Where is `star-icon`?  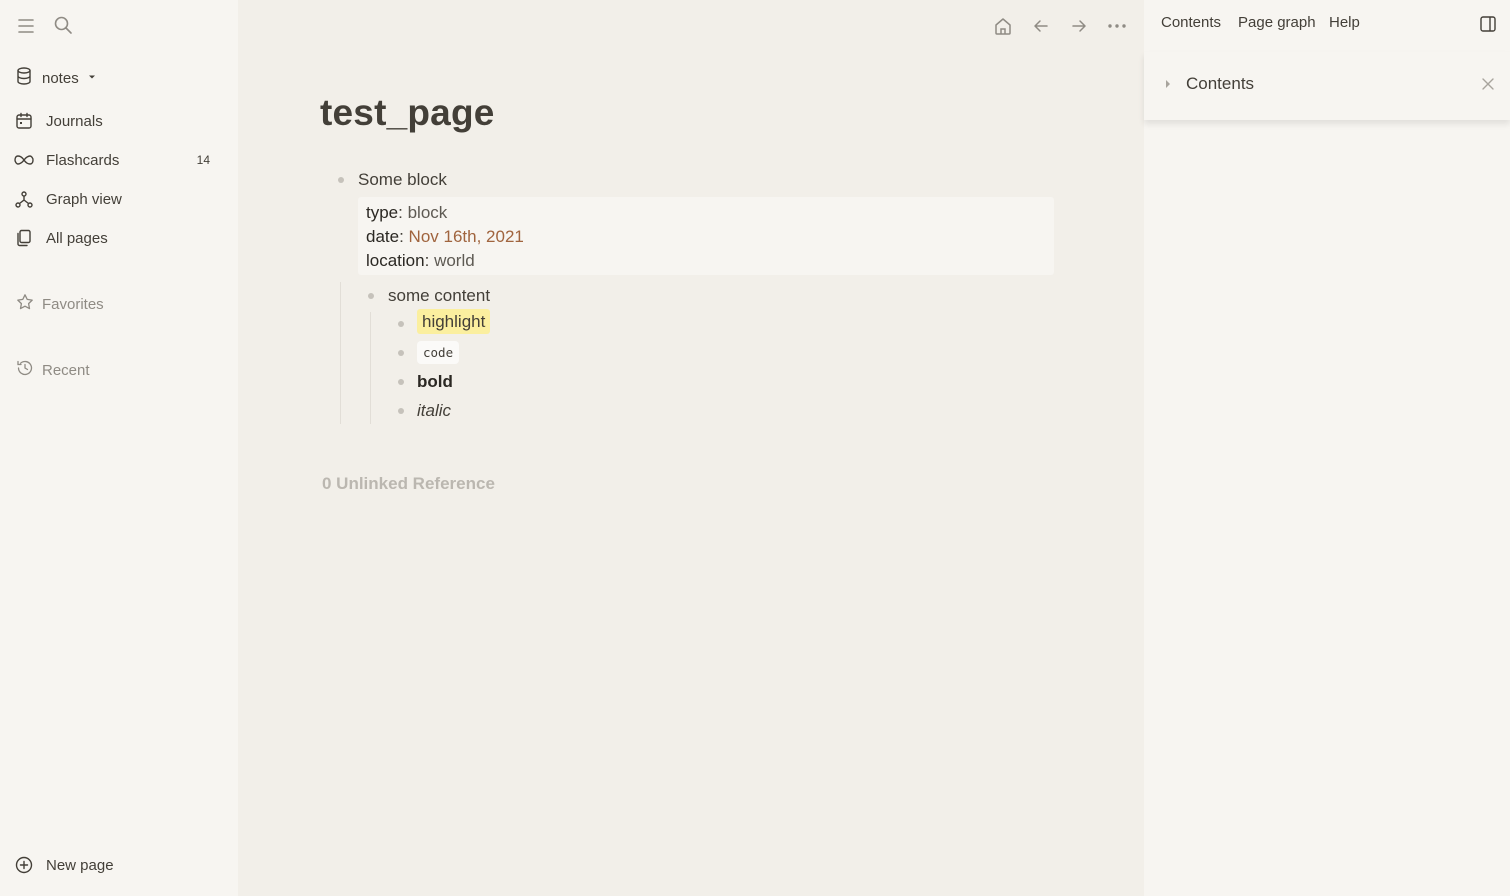
star-icon is located at coordinates (25, 304).